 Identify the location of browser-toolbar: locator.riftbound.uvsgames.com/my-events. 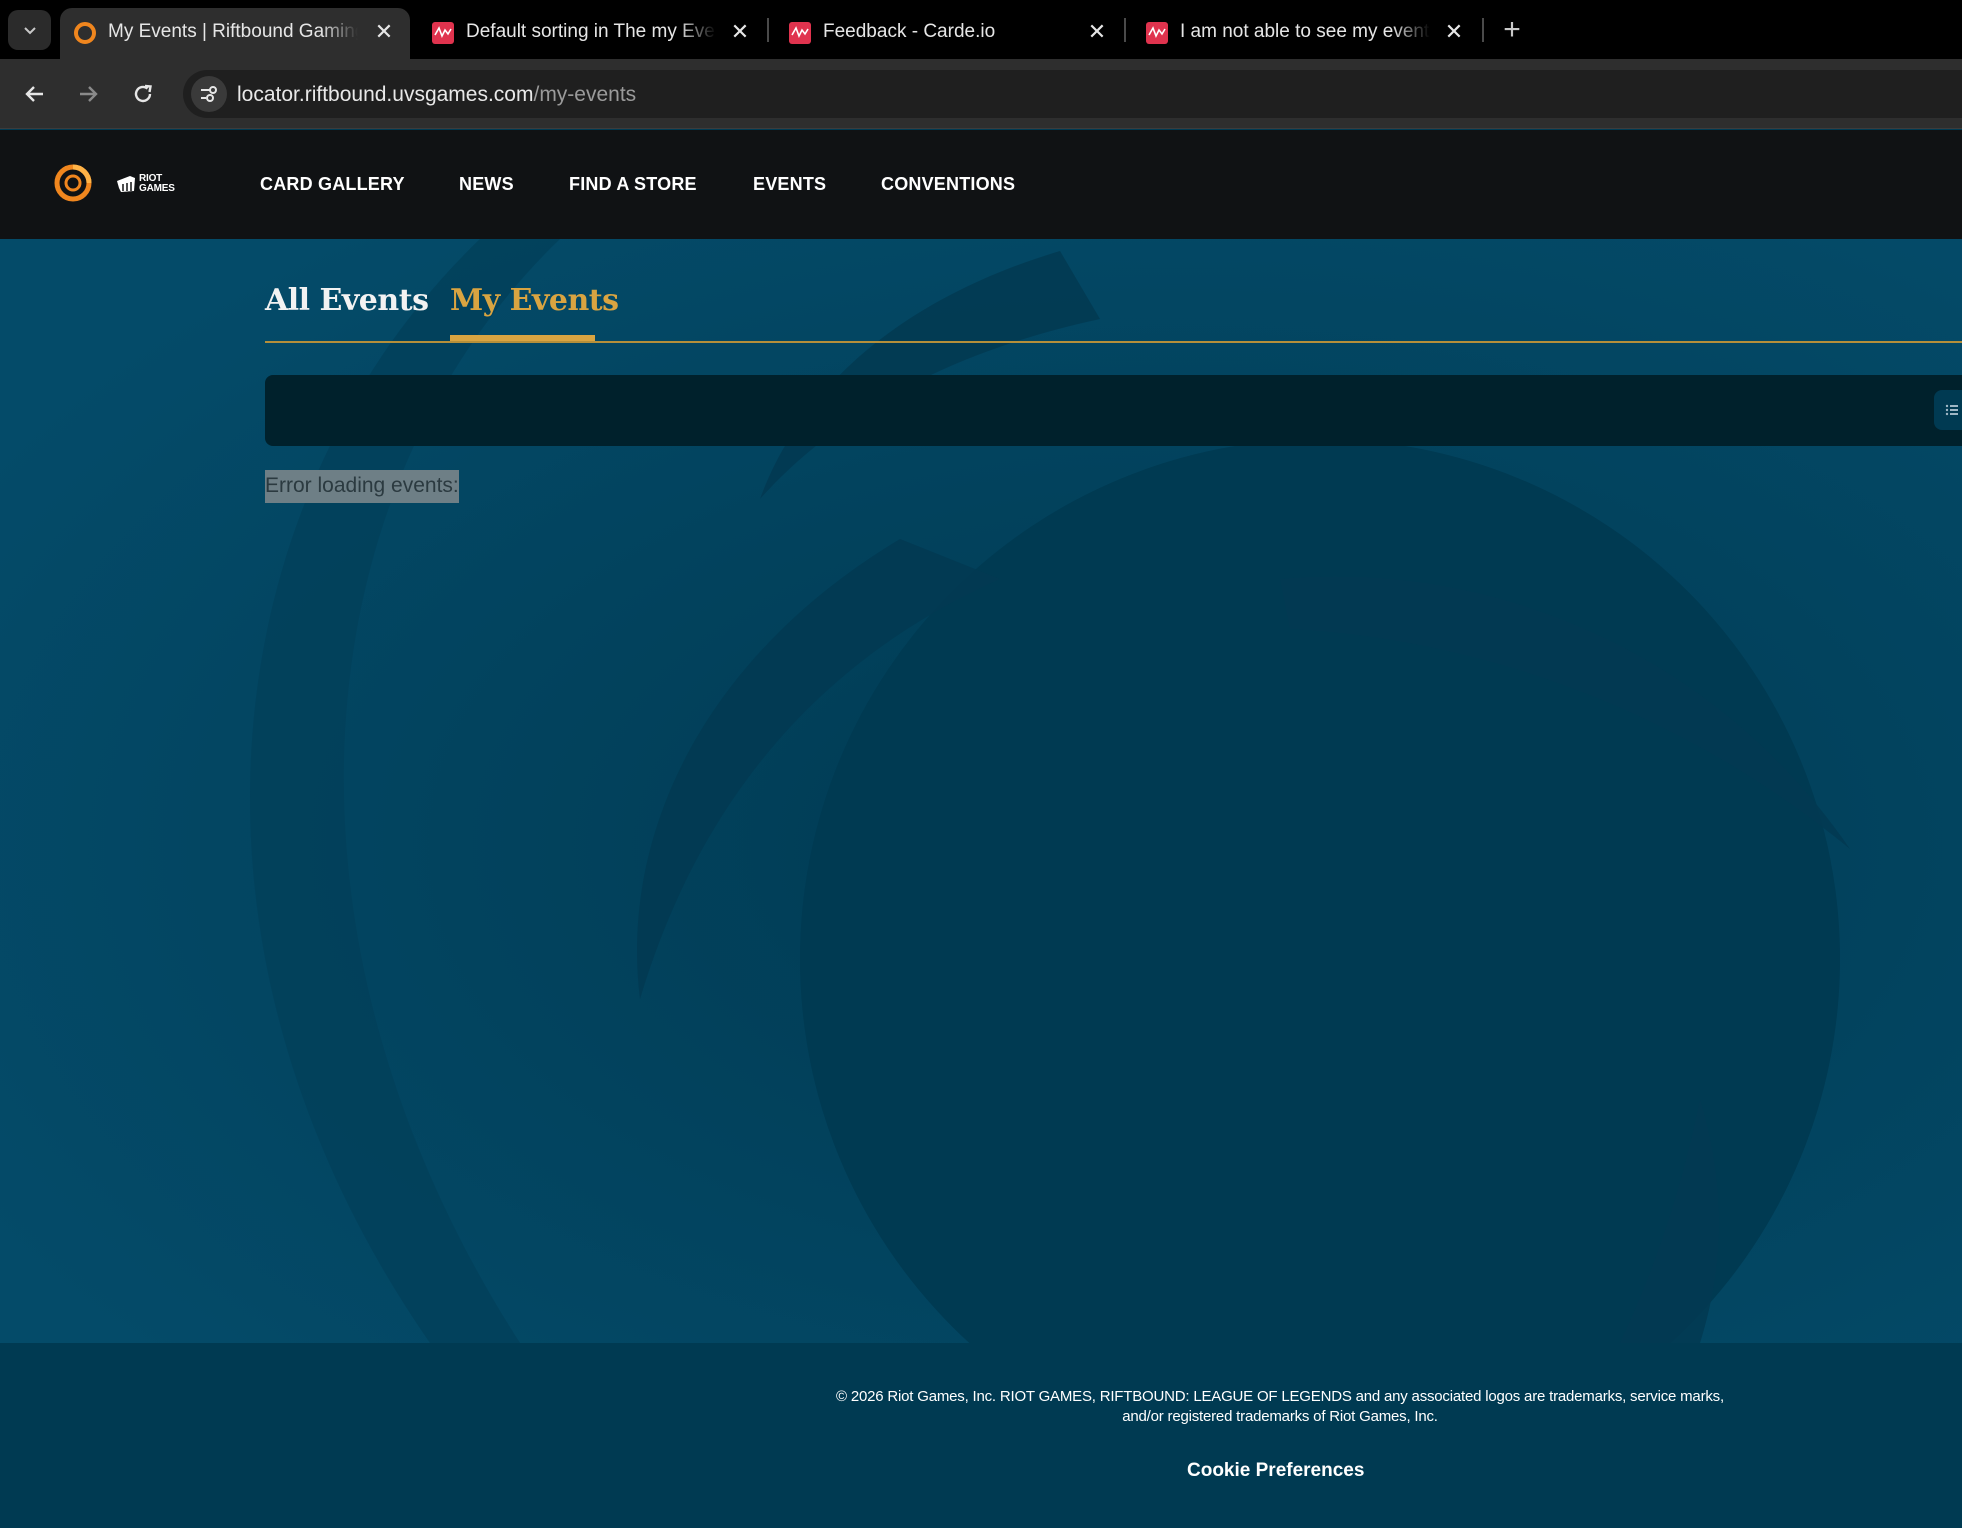
(981, 94).